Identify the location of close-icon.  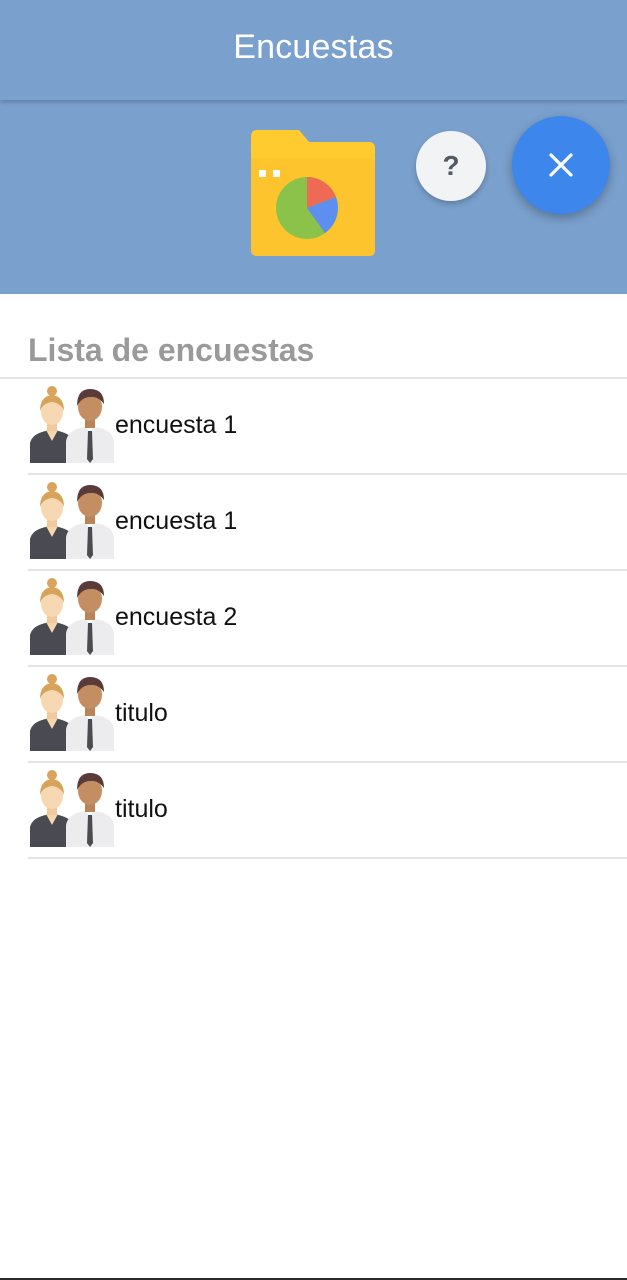
(561, 165).